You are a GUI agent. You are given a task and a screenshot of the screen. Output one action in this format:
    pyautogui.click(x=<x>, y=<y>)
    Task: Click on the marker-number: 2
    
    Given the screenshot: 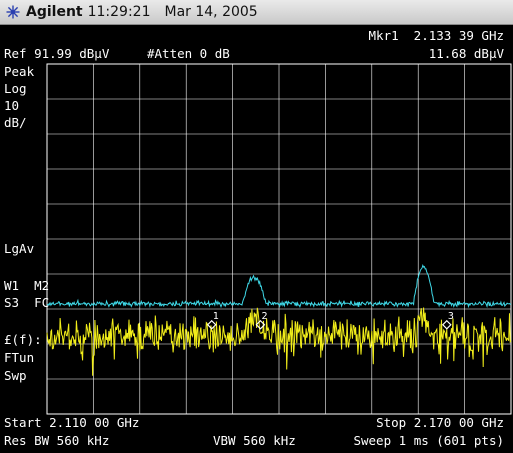 What is the action you would take?
    pyautogui.click(x=264, y=316)
    